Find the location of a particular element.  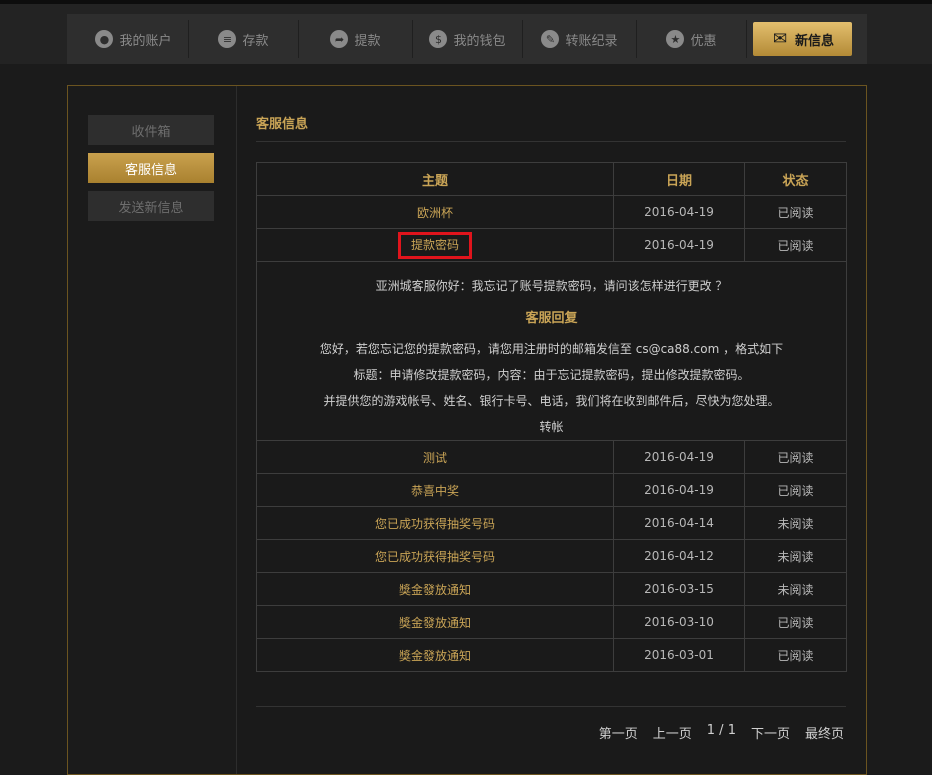

table-row-expanded: 提款密码 2016-04-19 已阅读 is located at coordinates (551, 245).